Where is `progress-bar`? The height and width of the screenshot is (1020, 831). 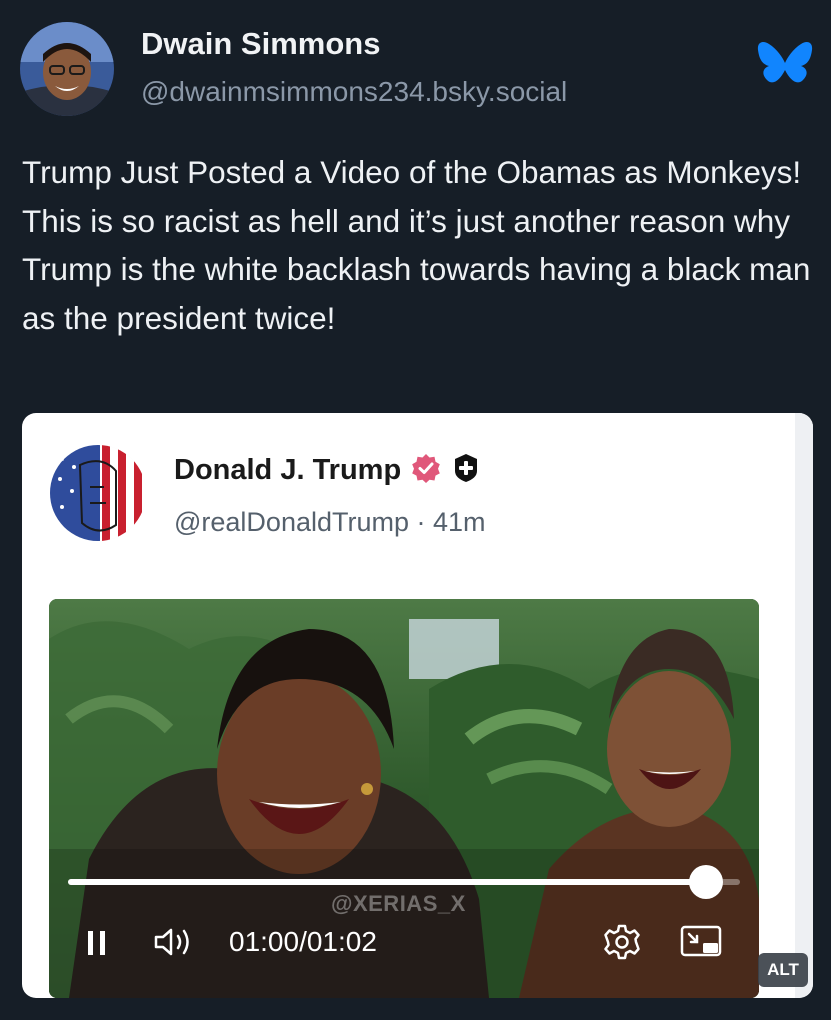 progress-bar is located at coordinates (404, 882).